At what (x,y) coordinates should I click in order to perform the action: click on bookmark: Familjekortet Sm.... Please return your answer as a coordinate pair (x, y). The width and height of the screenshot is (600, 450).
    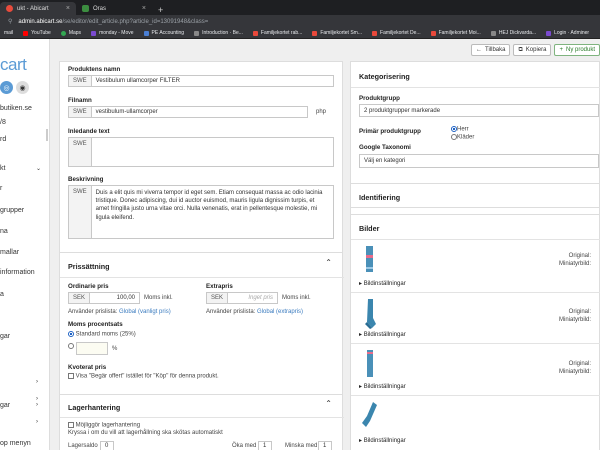
    Looking at the image, I should click on (337, 33).